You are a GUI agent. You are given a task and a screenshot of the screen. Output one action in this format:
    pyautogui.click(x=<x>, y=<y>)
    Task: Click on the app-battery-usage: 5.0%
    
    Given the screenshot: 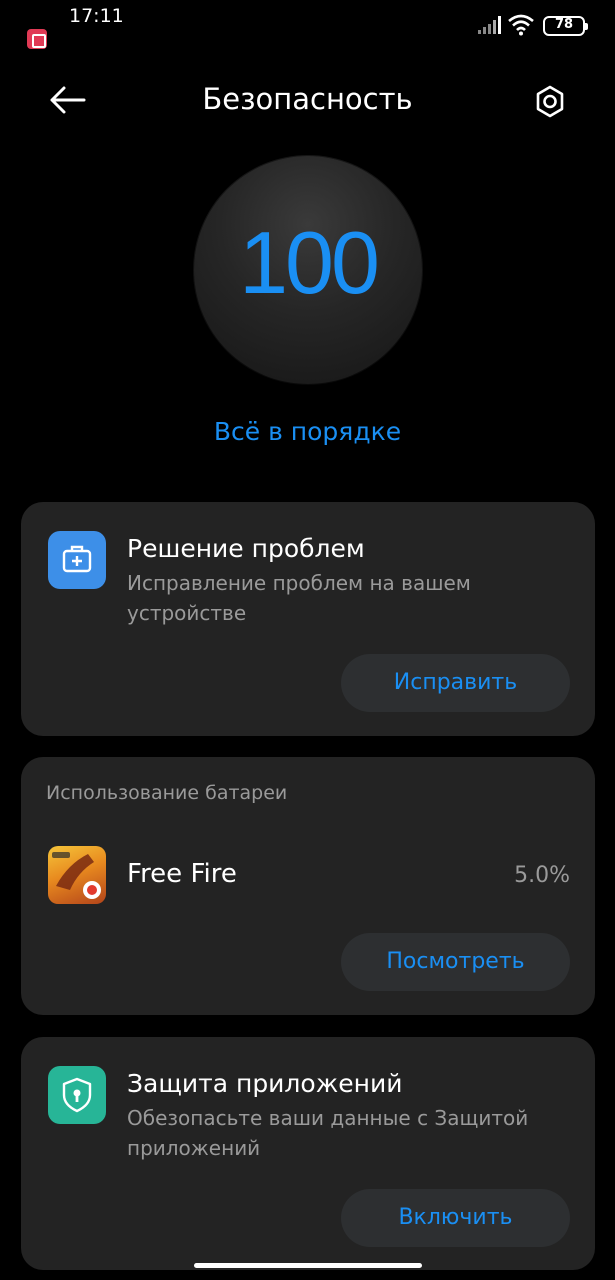 What is the action you would take?
    pyautogui.click(x=542, y=875)
    